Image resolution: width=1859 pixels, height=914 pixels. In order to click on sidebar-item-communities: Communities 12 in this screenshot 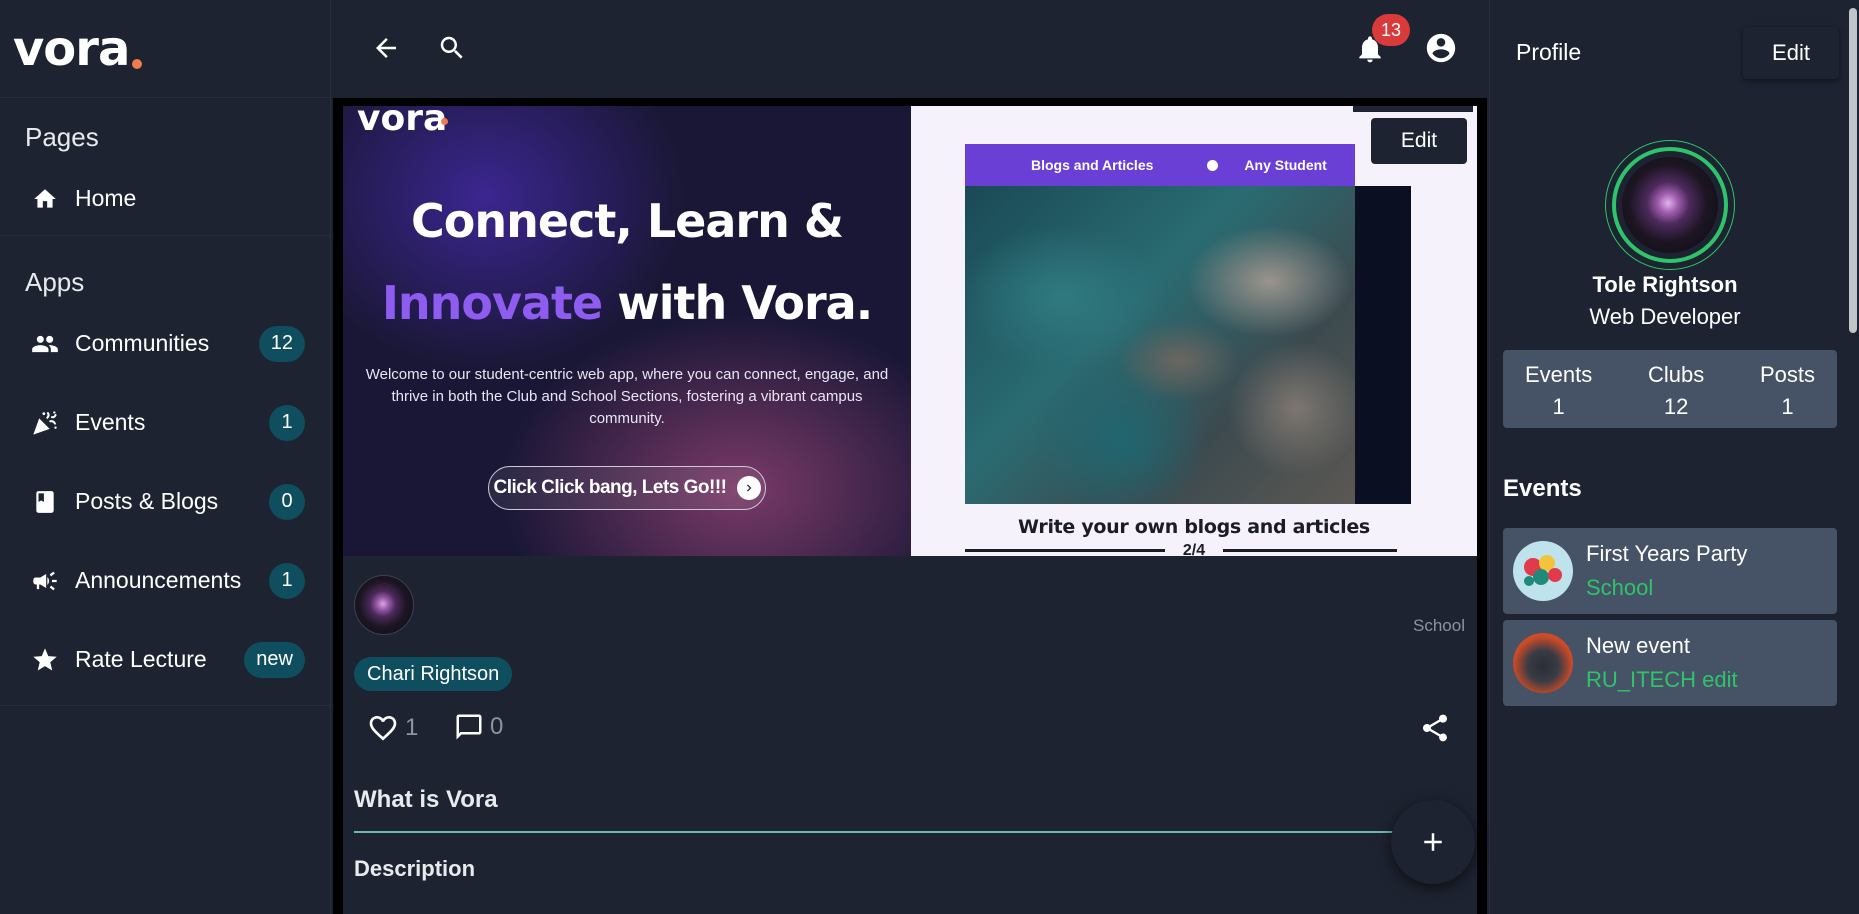, I will do `click(165, 343)`.